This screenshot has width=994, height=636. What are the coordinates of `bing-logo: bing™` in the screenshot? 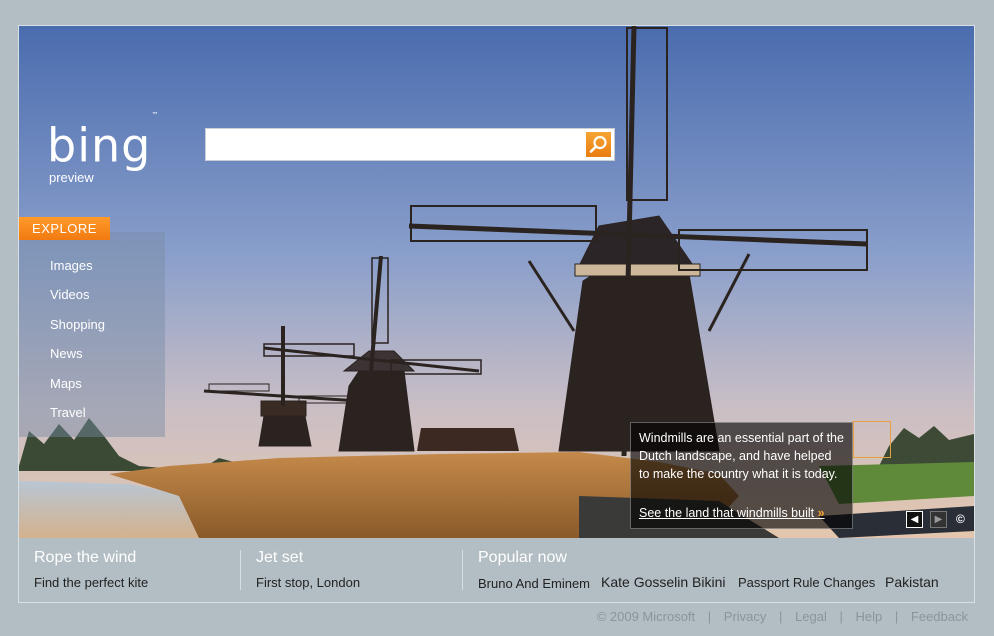 It's located at (103, 139).